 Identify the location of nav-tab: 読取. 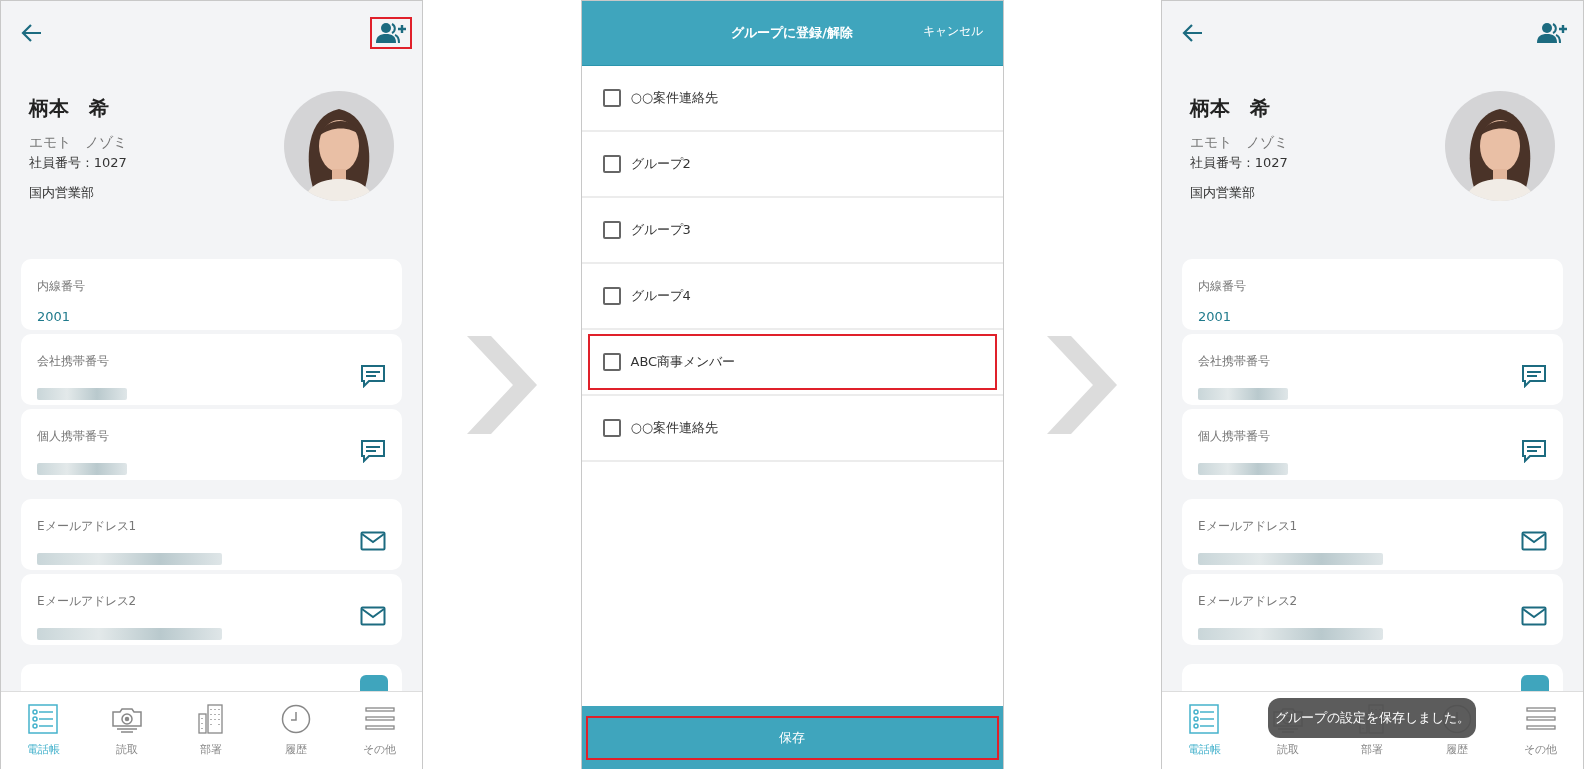
(127, 730).